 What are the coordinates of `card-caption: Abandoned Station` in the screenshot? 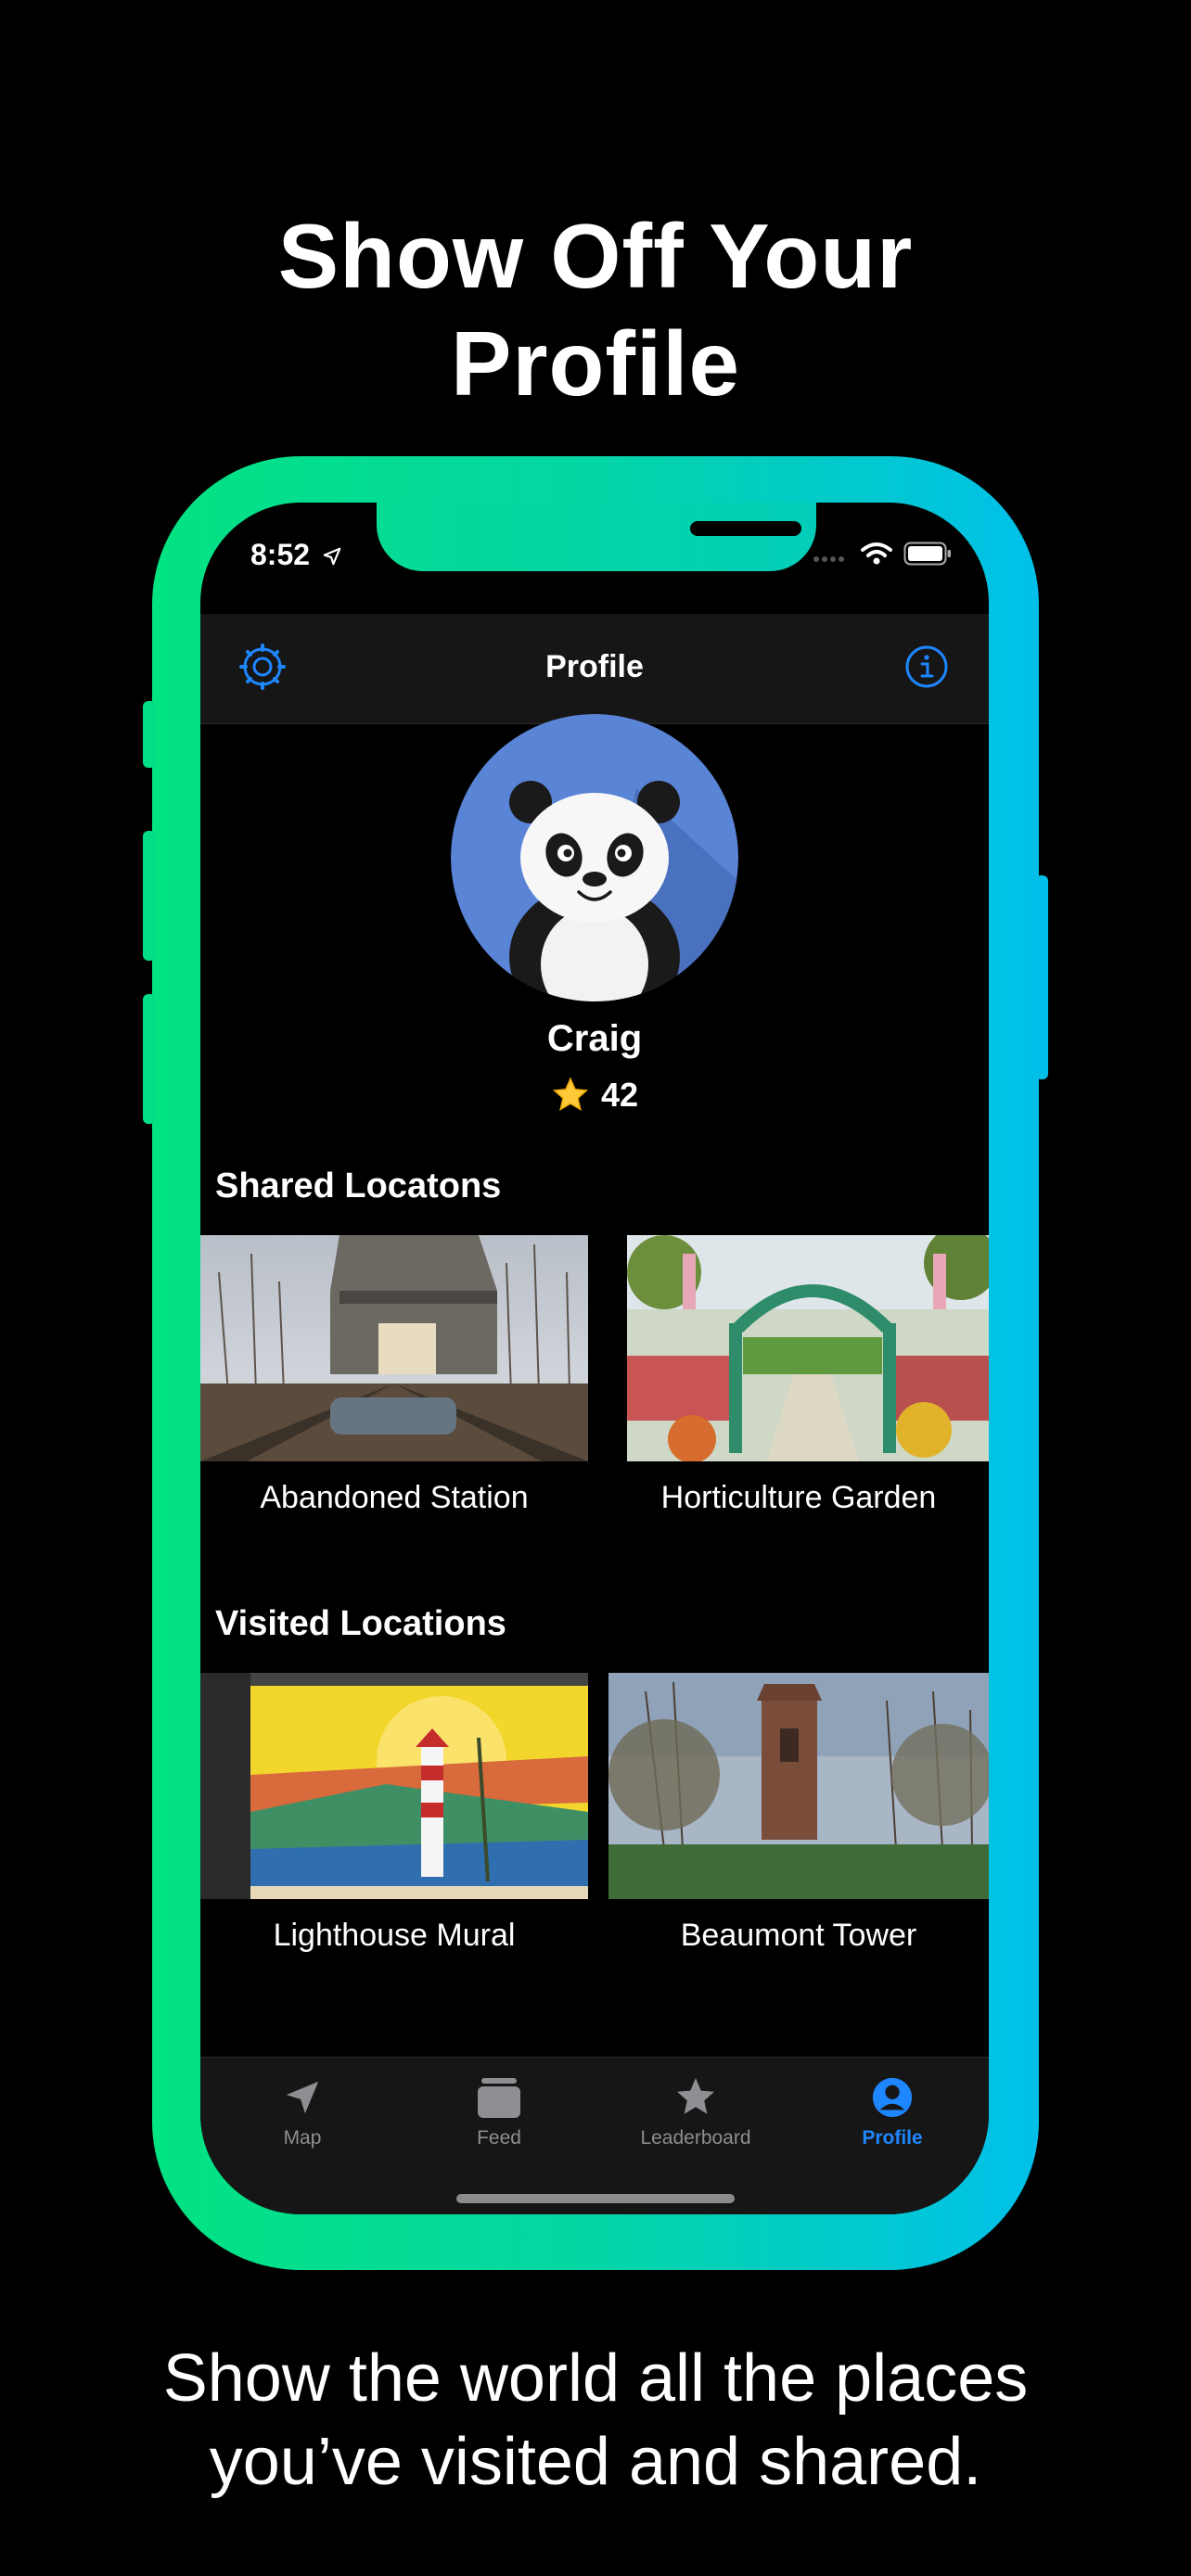 It's located at (394, 1498).